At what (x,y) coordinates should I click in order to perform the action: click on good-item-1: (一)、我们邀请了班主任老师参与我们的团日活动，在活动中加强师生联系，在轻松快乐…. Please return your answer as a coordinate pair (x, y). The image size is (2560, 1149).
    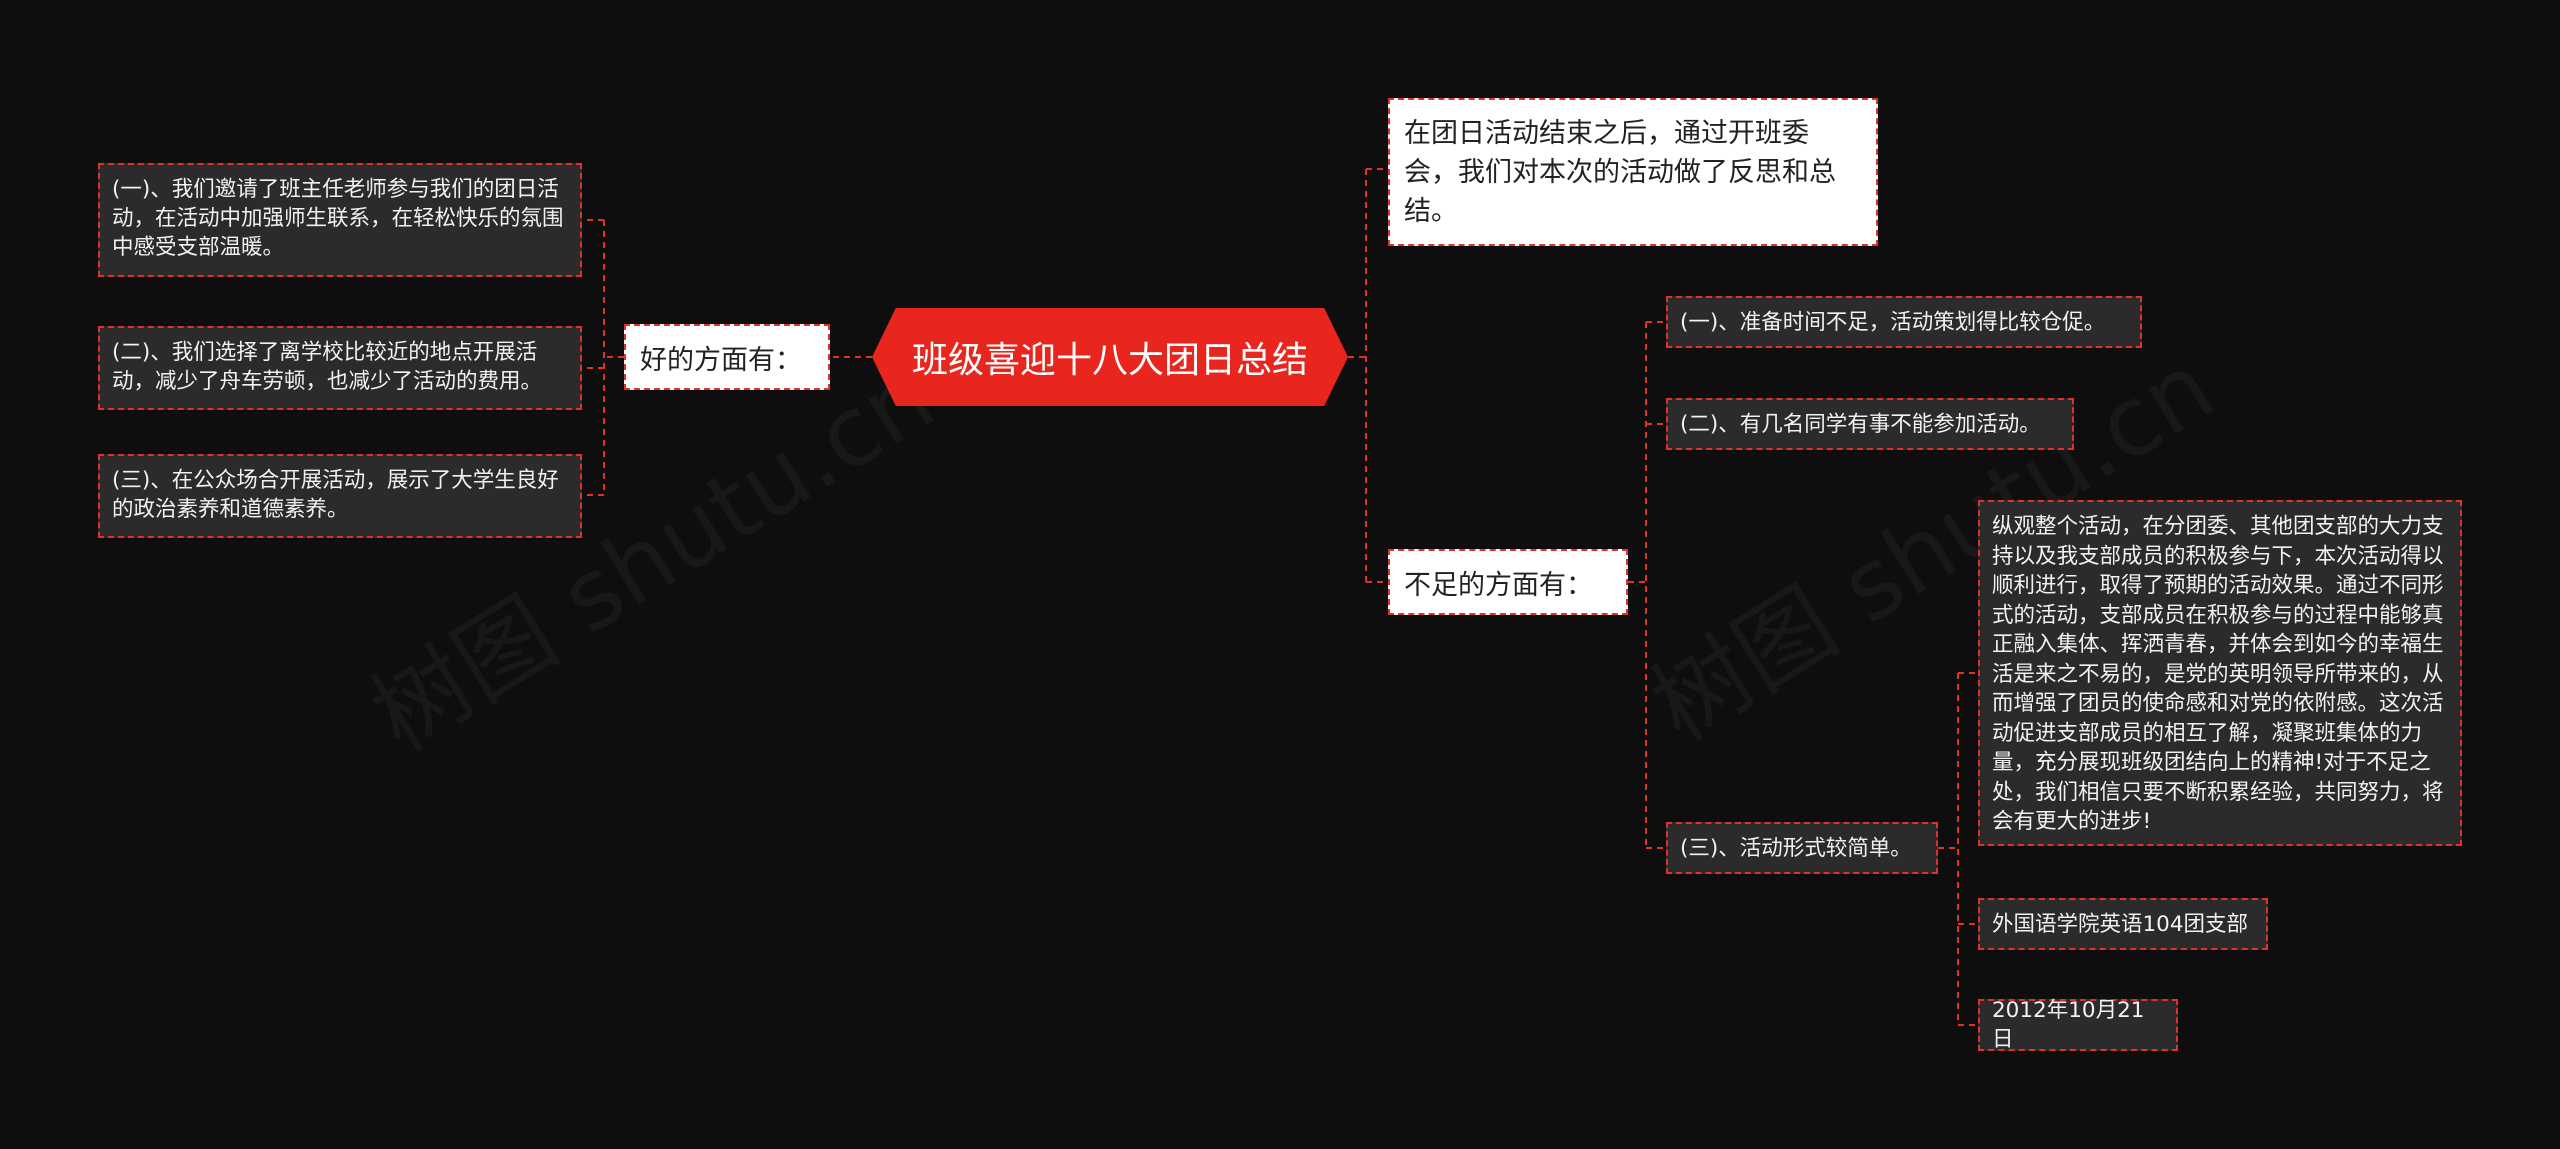
    Looking at the image, I should click on (340, 220).